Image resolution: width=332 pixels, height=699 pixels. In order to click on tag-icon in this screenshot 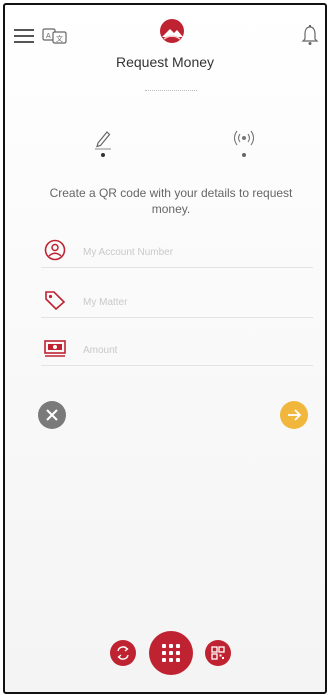, I will do `click(55, 301)`.